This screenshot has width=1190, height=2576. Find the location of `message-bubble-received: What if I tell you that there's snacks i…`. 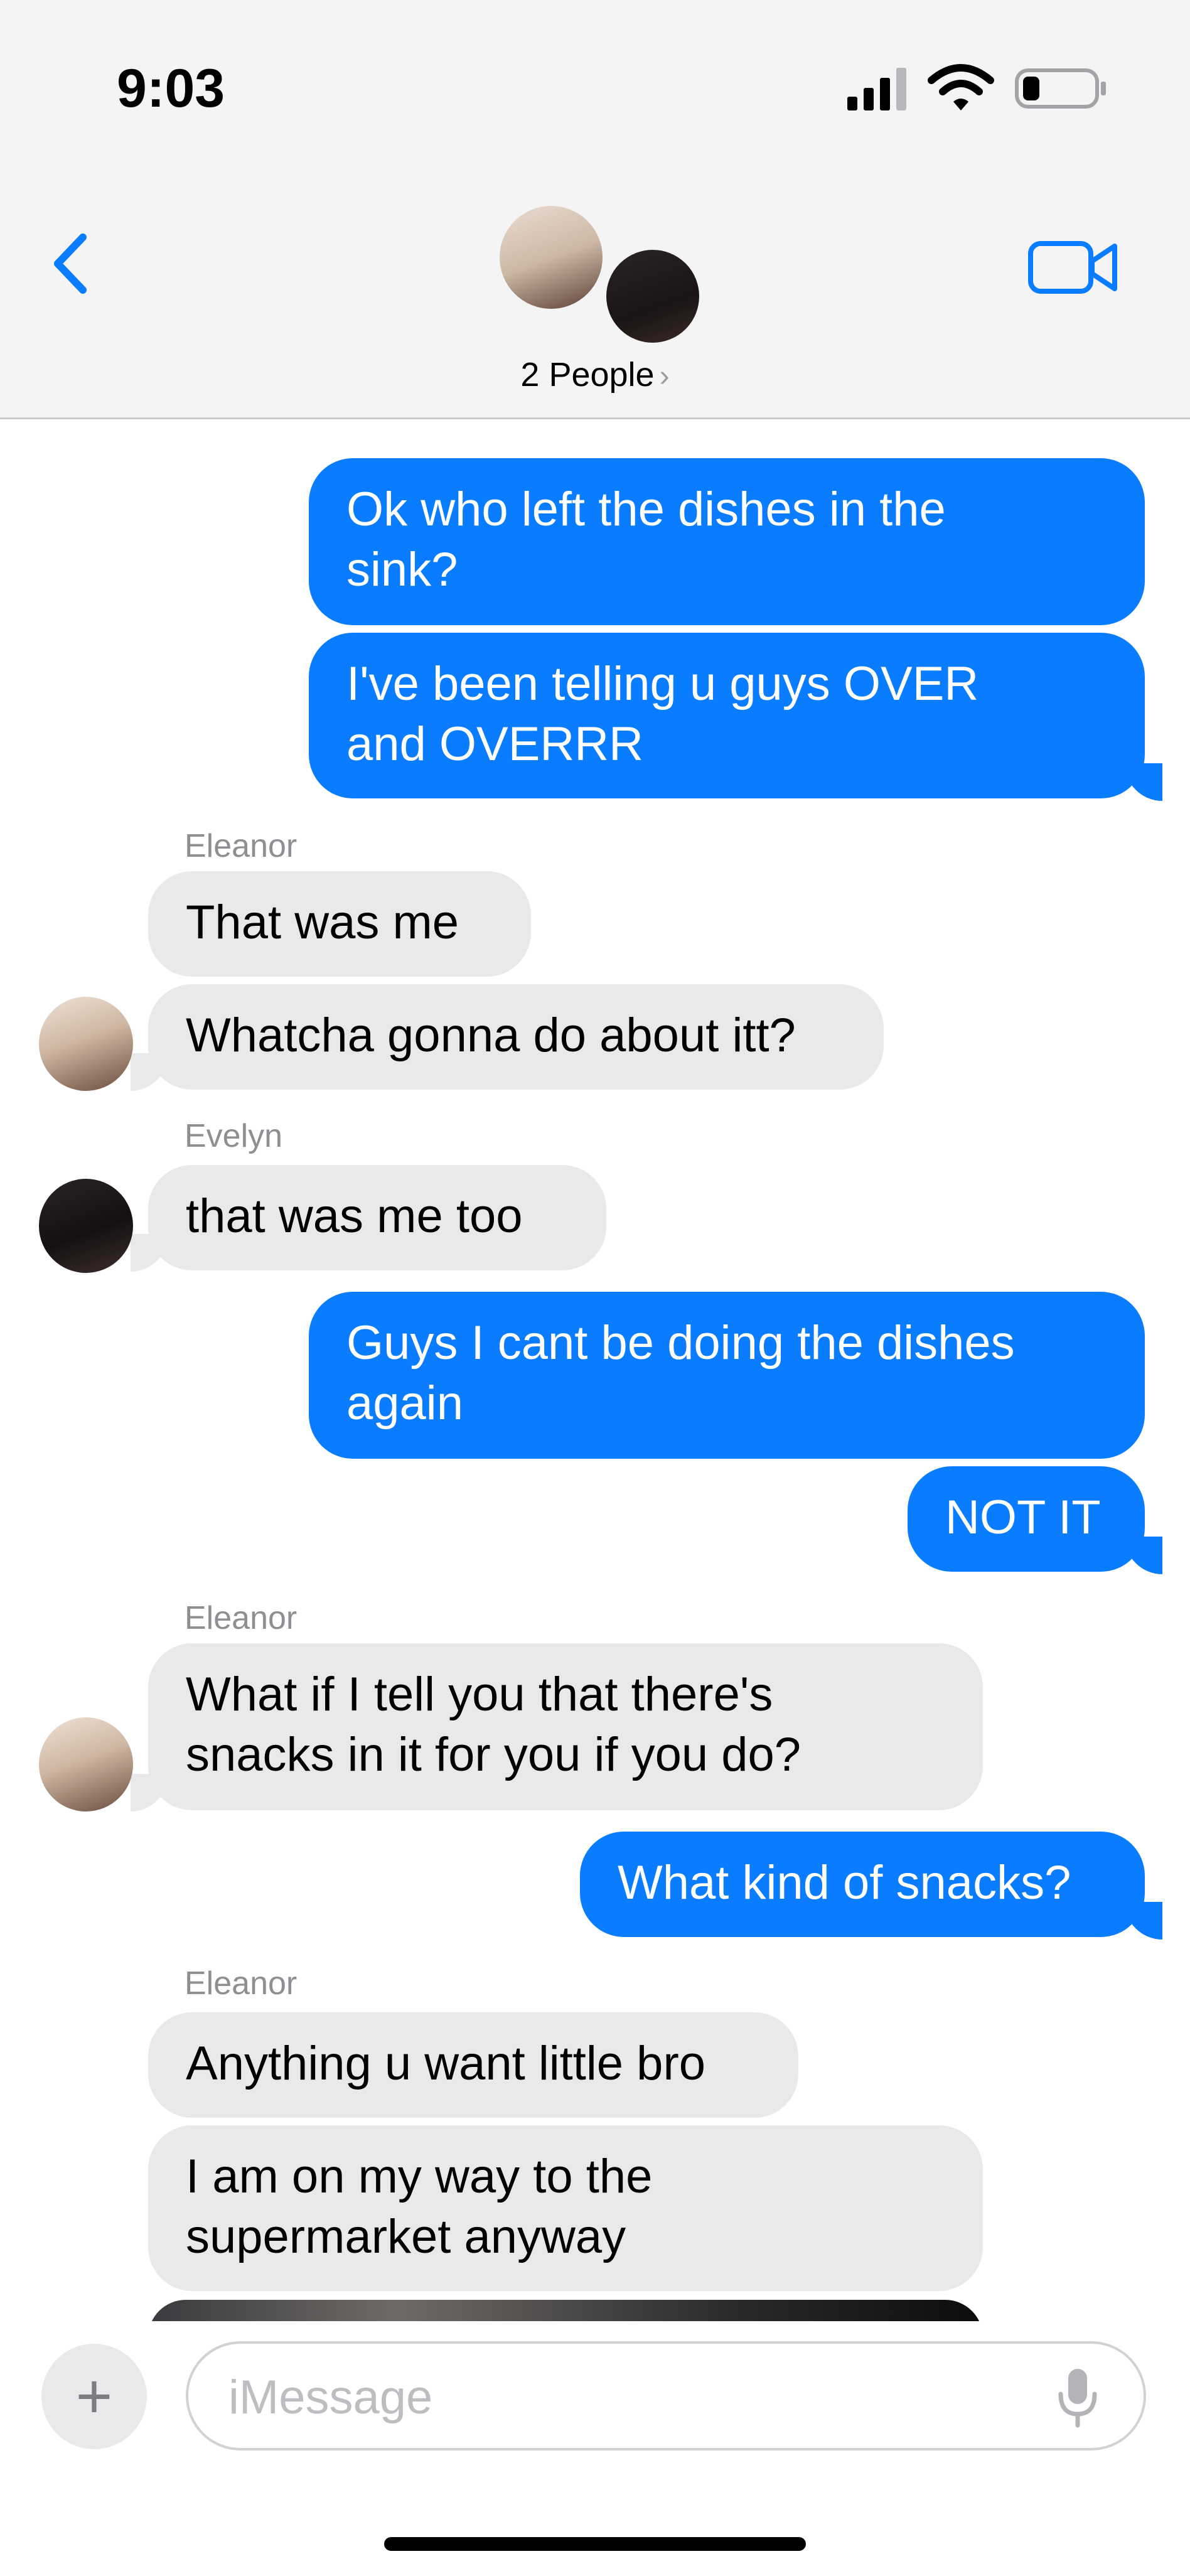

message-bubble-received: What if I tell you that there's snacks i… is located at coordinates (565, 1726).